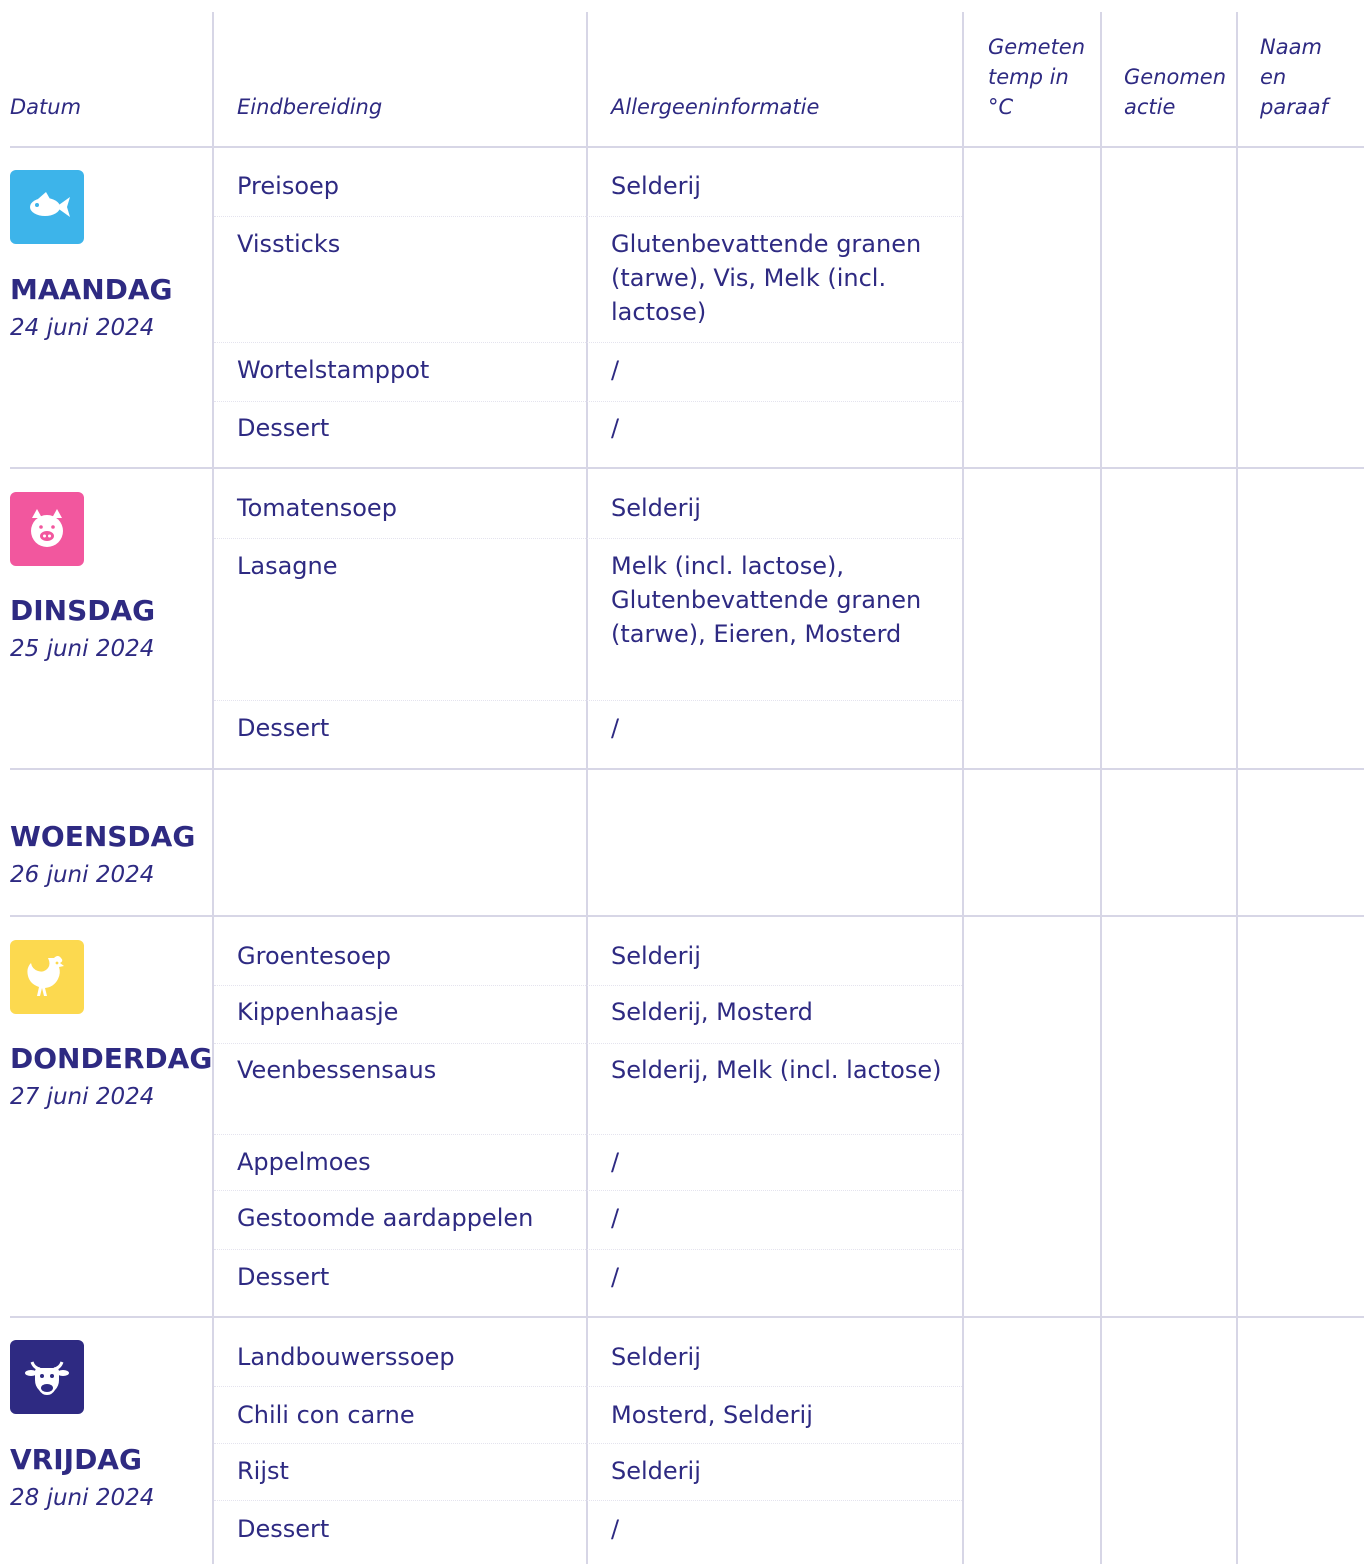 The height and width of the screenshot is (1564, 1364). What do you see at coordinates (1037, 47) in the screenshot?
I see `header-temp-line: Gemeten` at bounding box center [1037, 47].